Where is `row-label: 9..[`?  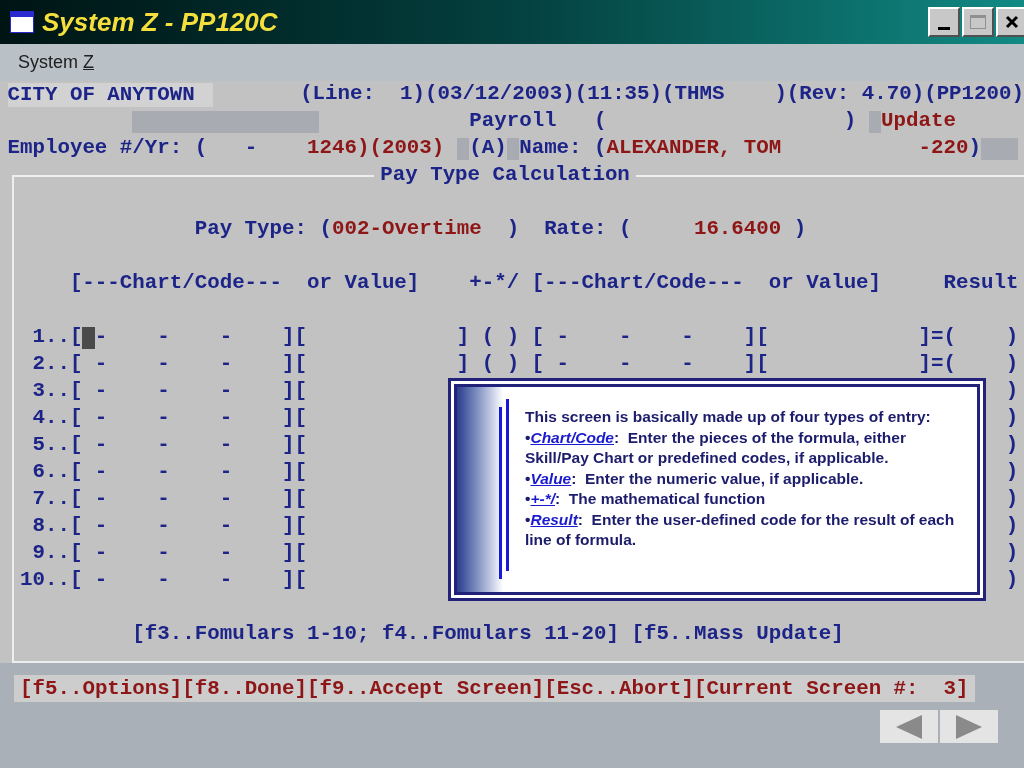
row-label: 9..[ is located at coordinates (57, 553).